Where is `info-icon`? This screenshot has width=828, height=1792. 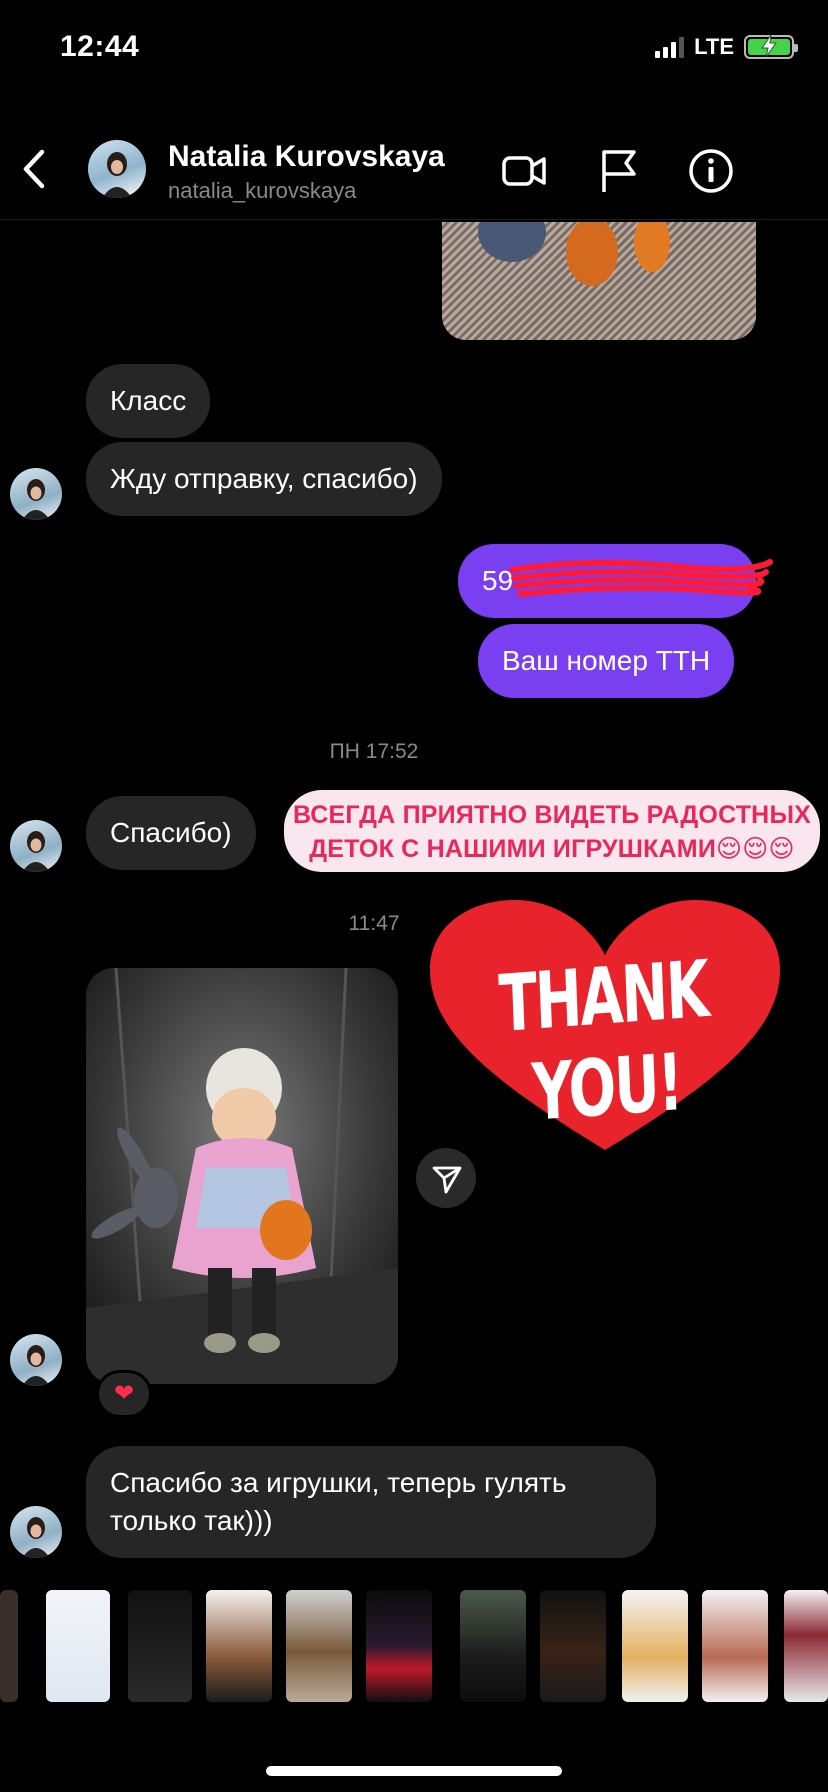 info-icon is located at coordinates (711, 171).